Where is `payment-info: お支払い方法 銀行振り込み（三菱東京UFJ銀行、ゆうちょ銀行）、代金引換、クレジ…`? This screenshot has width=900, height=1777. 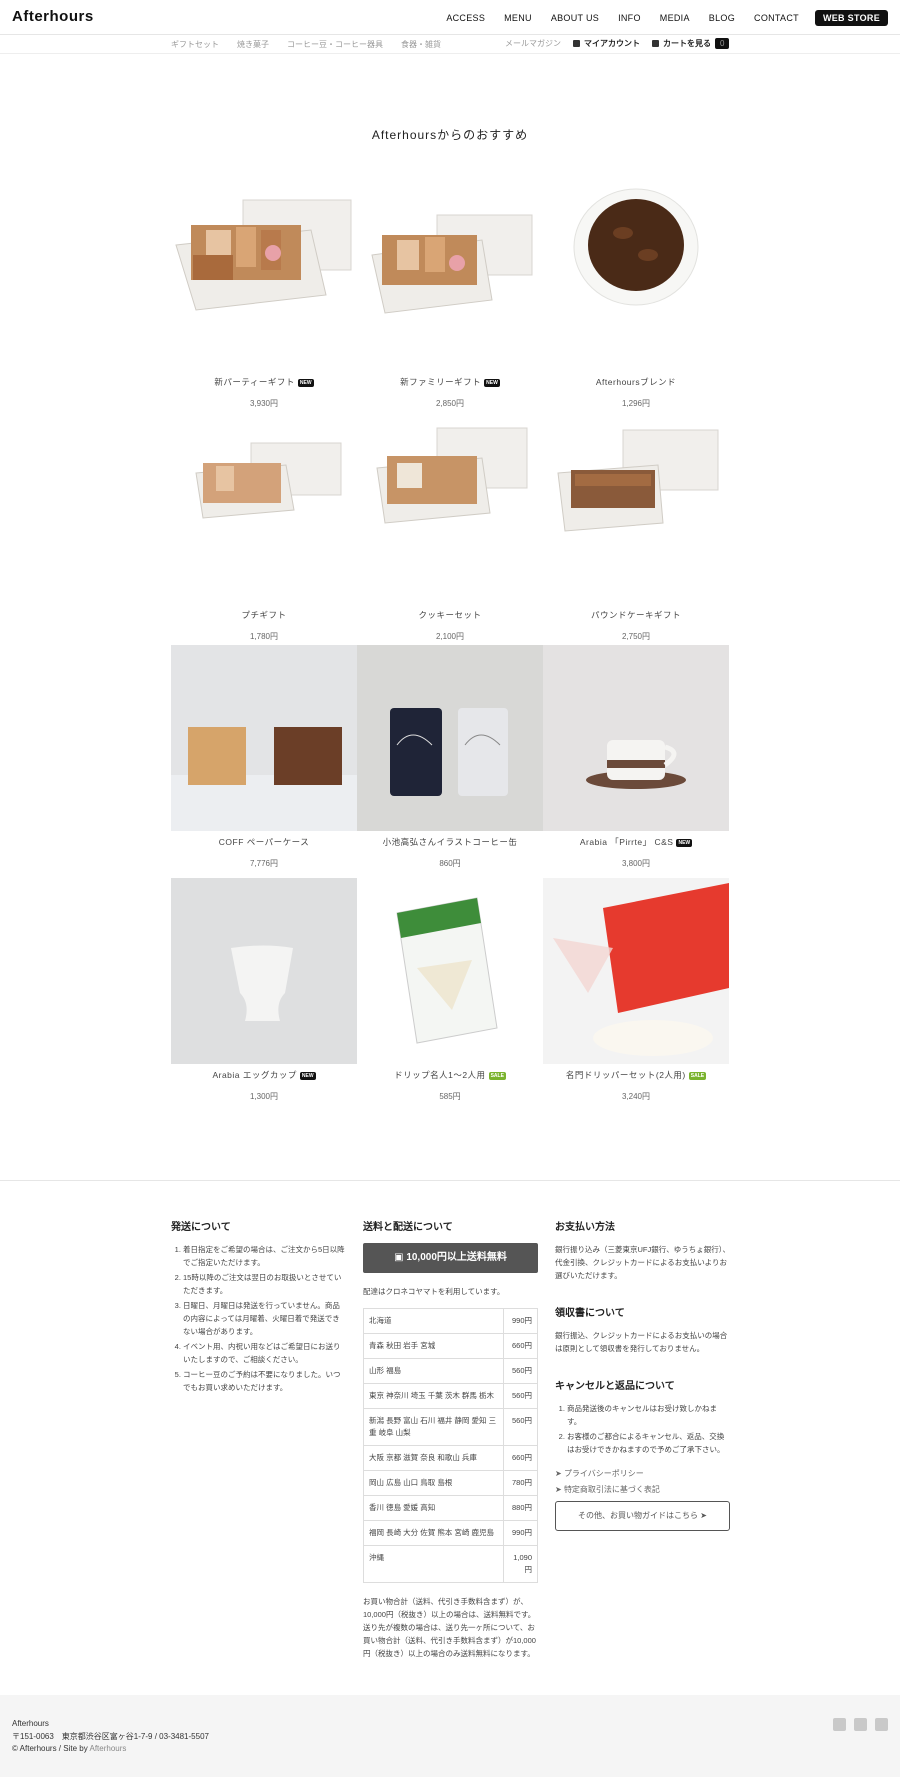 payment-info: お支払い方法 銀行振り込み（三菱東京UFJ銀行、ゆうちょ銀行）、代金引換、クレジ… is located at coordinates (642, 1374).